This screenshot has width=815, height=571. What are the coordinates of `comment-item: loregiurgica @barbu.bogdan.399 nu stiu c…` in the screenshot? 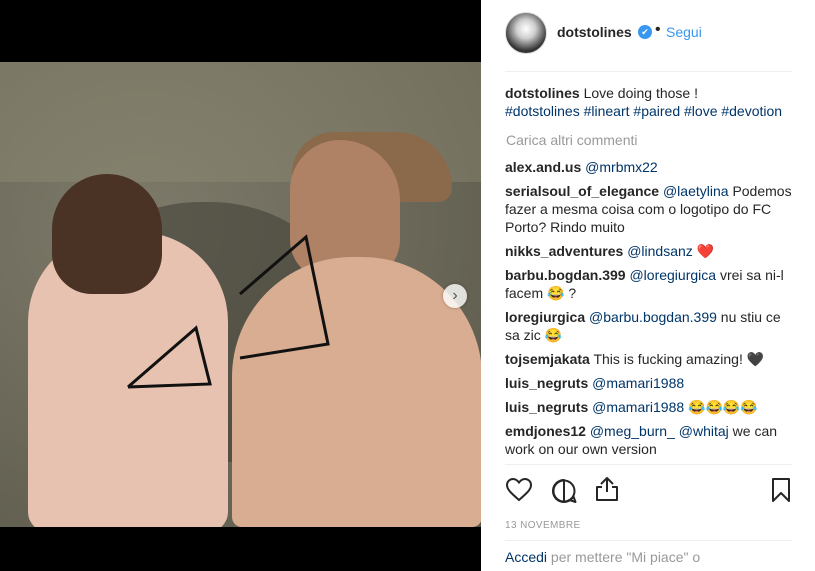 It's located at (649, 326).